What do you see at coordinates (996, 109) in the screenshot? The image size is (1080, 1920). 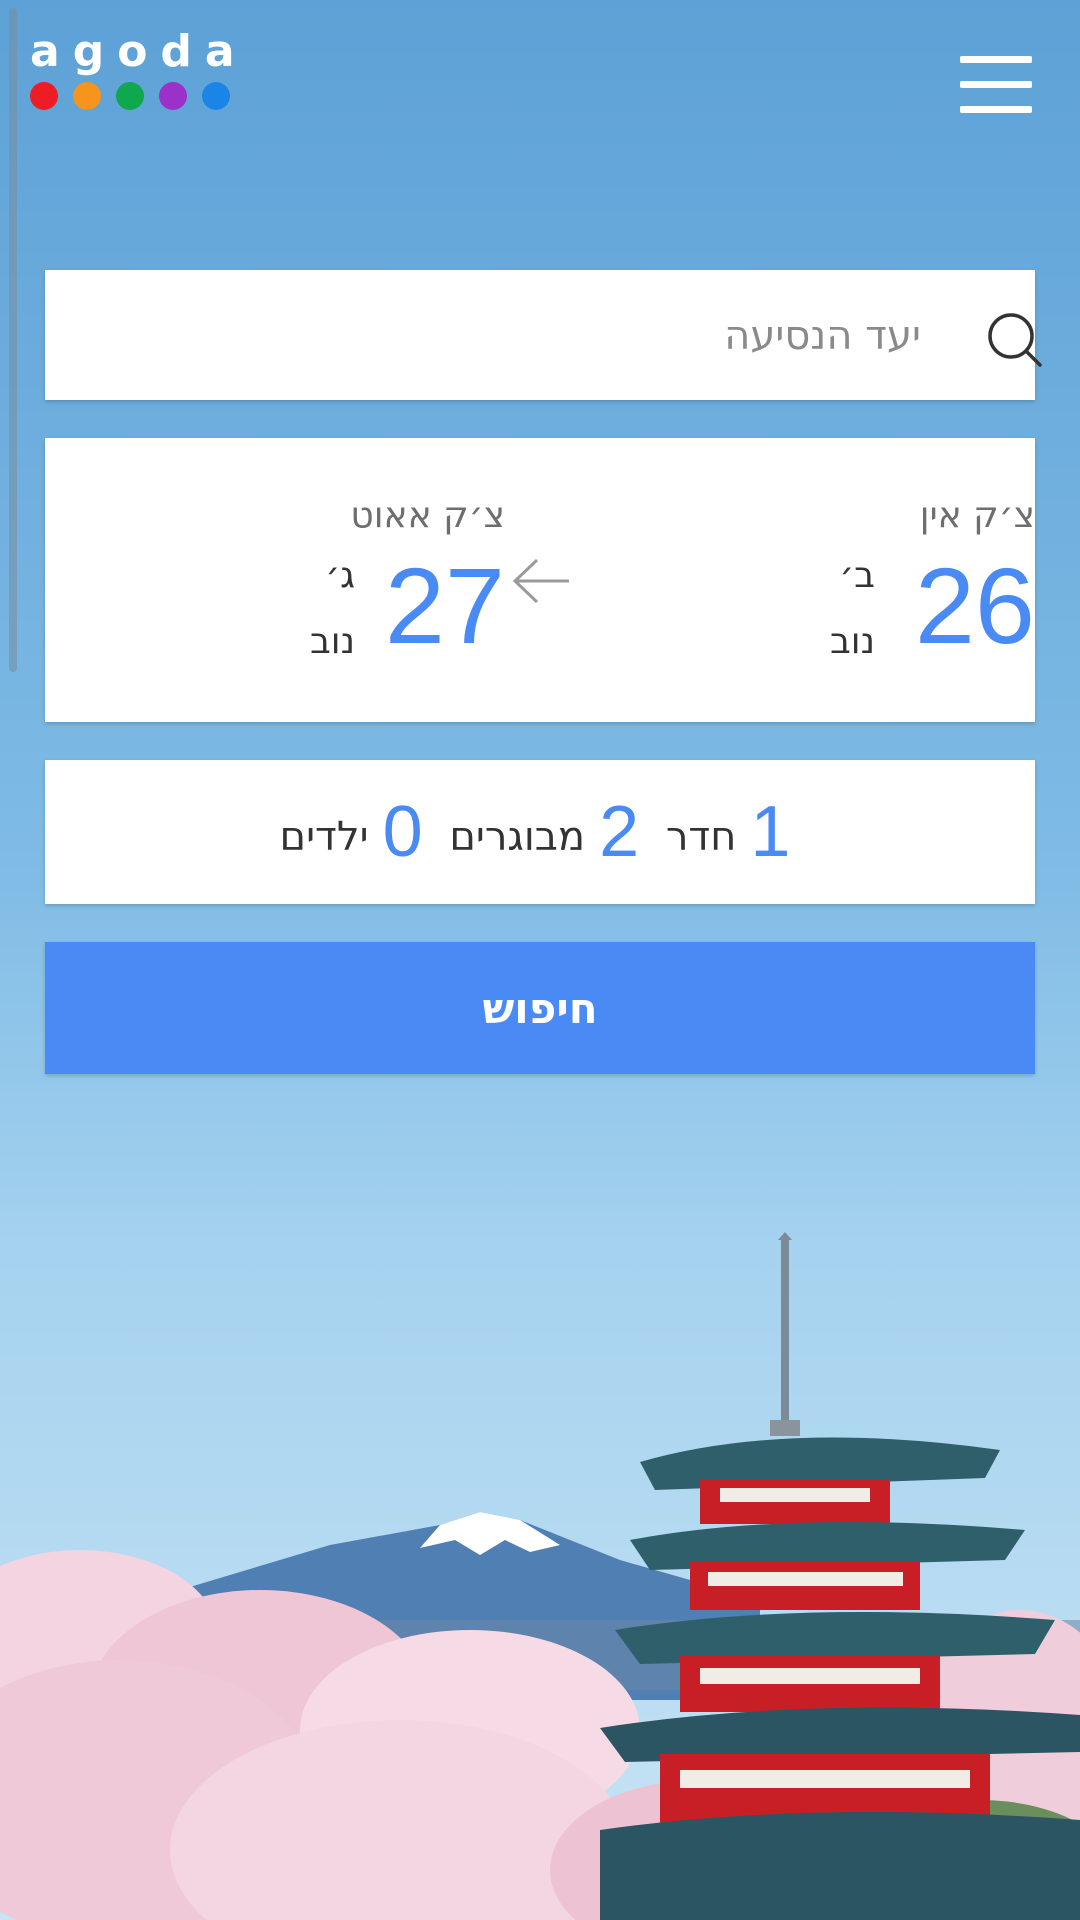 I see `menu-bar-bottom` at bounding box center [996, 109].